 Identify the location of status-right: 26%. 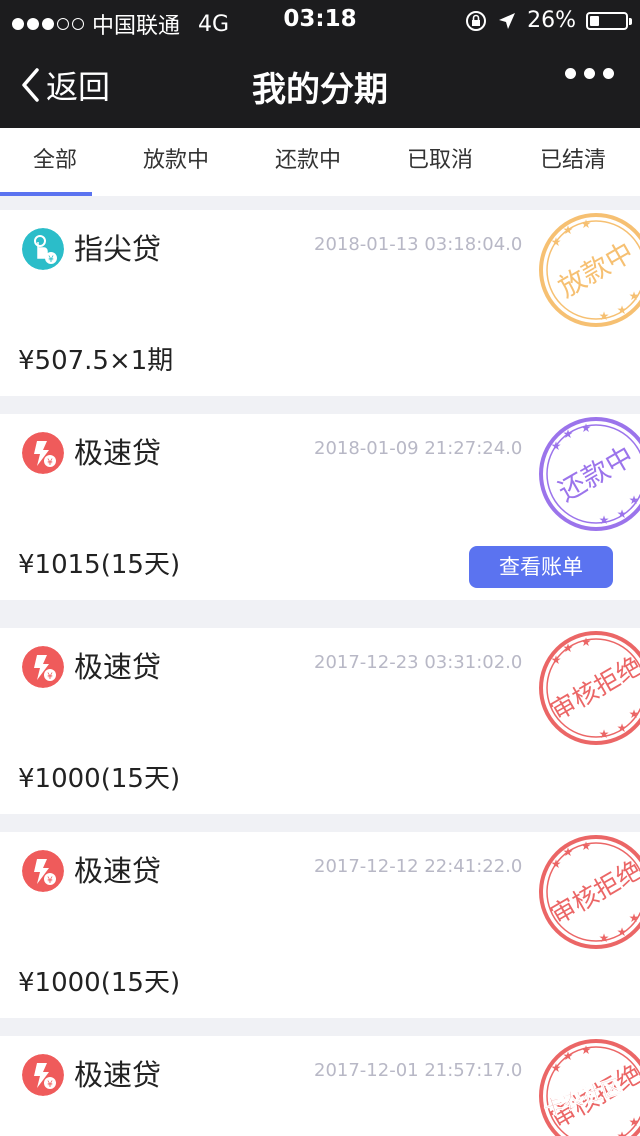
(548, 20).